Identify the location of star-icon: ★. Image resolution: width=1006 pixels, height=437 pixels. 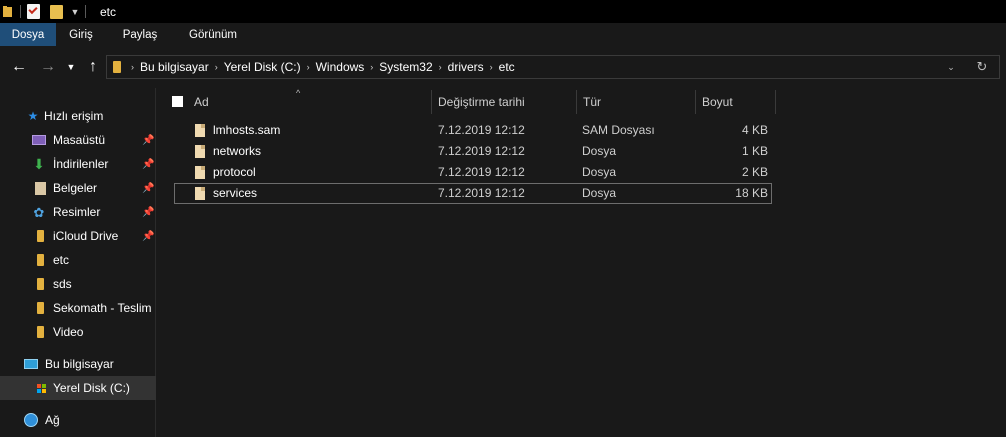
(33, 116).